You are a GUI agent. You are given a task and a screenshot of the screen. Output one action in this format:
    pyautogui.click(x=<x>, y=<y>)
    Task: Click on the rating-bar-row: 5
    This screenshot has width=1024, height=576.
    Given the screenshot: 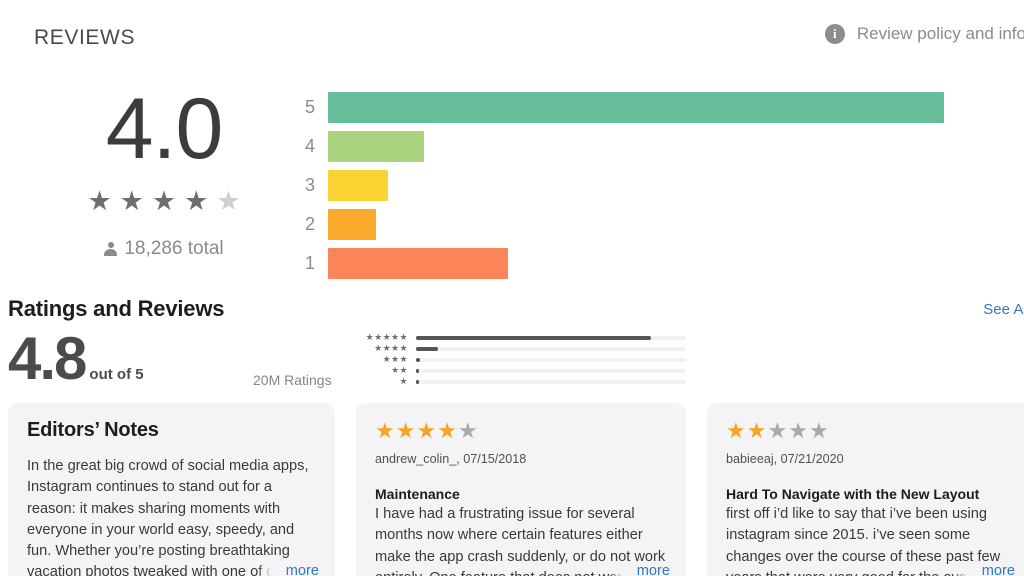 What is the action you would take?
    pyautogui.click(x=650, y=107)
    